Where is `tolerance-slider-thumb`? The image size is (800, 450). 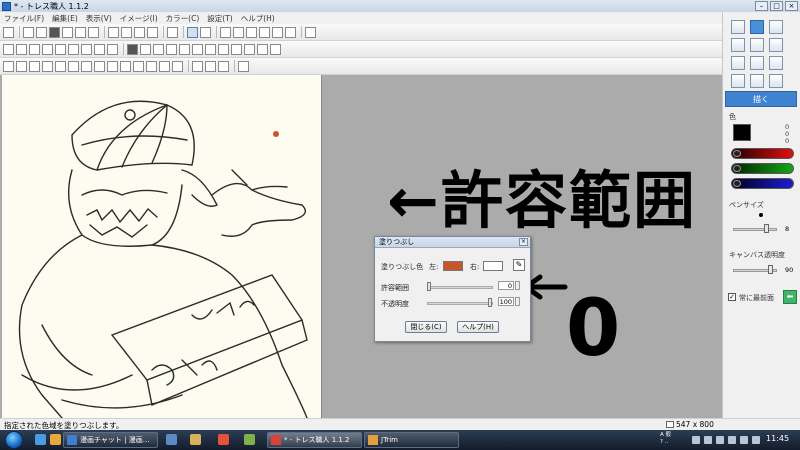 tolerance-slider-thumb is located at coordinates (429, 286).